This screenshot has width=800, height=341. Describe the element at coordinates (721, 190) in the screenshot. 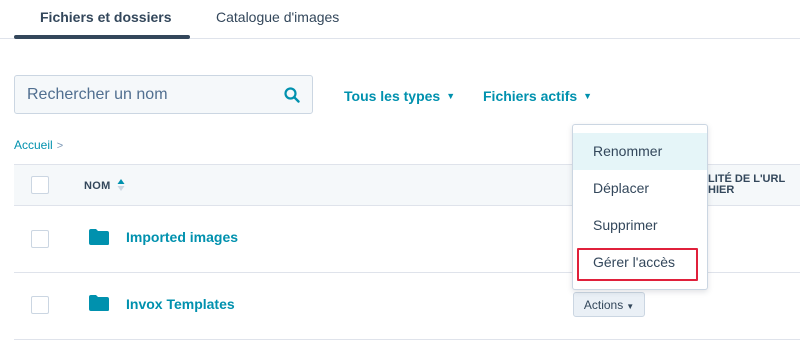

I see `column-header-url-line2: HIER` at that location.